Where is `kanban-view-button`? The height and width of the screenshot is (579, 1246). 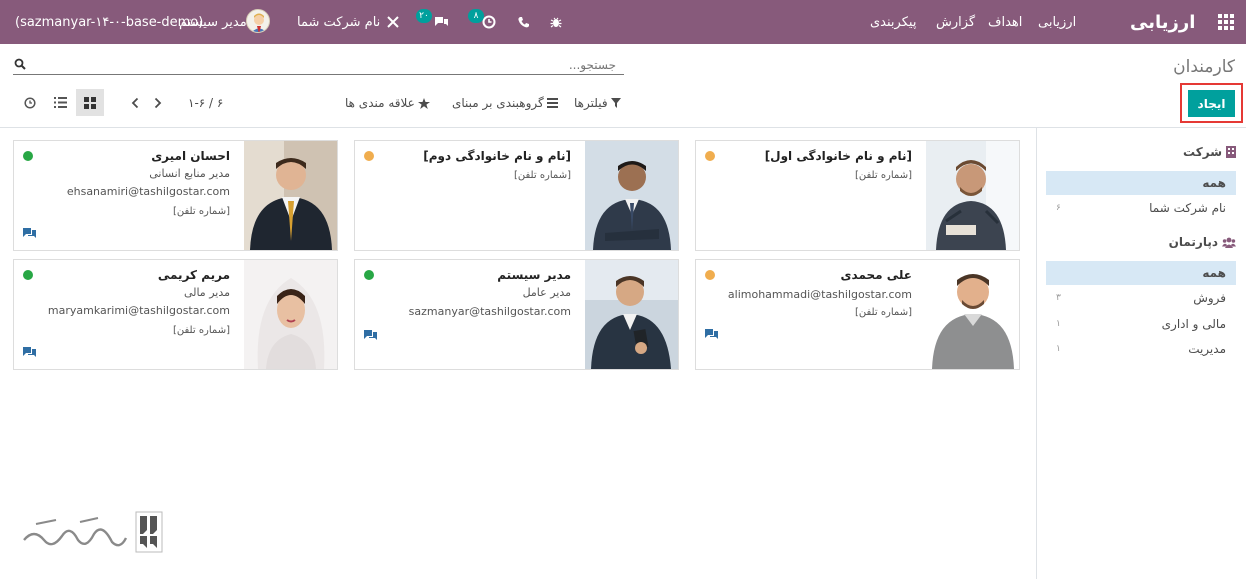 kanban-view-button is located at coordinates (90, 102).